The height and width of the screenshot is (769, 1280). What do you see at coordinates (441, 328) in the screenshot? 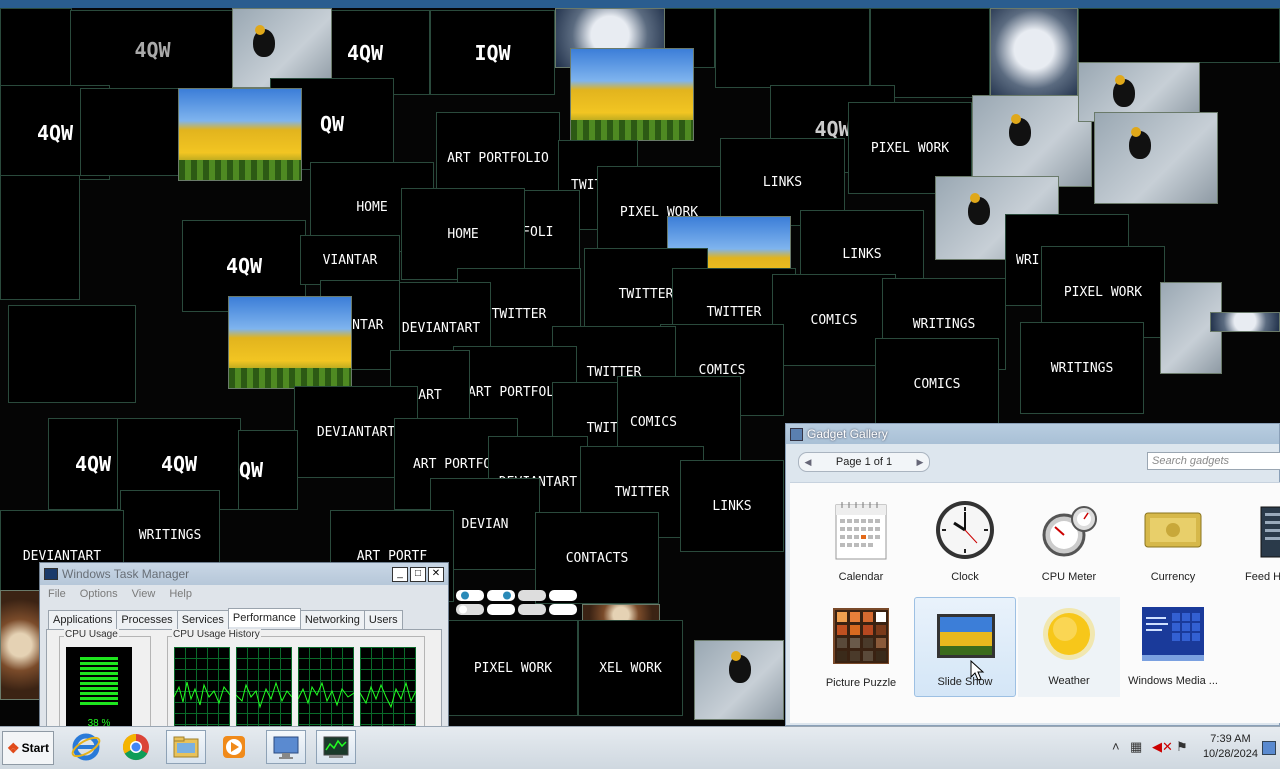
I see `tile-label: DEVIANTART` at bounding box center [441, 328].